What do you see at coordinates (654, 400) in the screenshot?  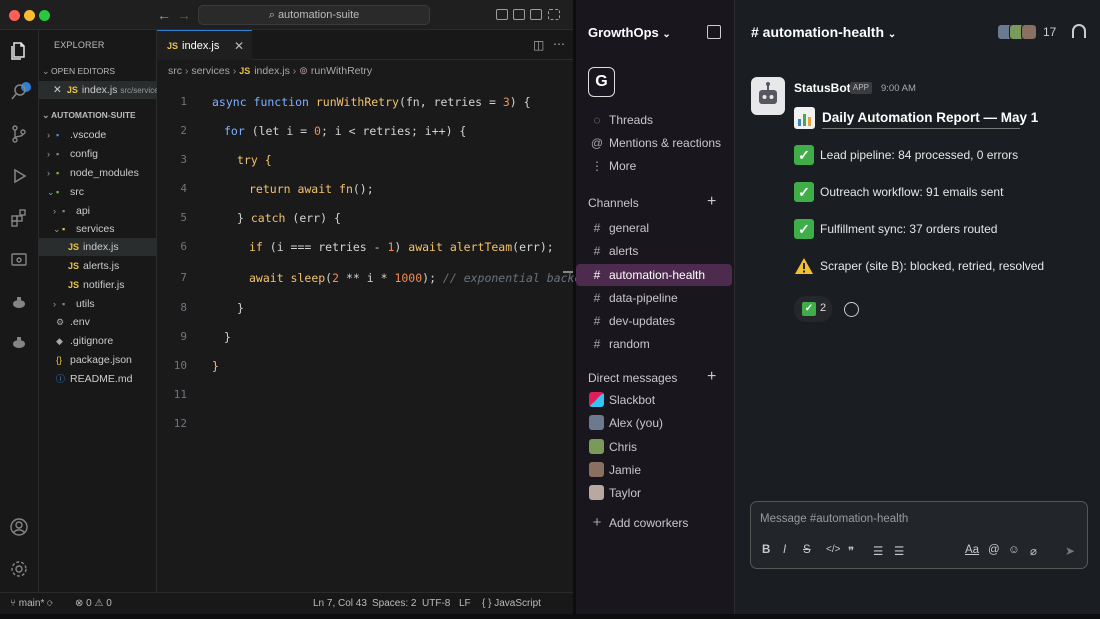 I see `dm-slackbot: Slackbot` at bounding box center [654, 400].